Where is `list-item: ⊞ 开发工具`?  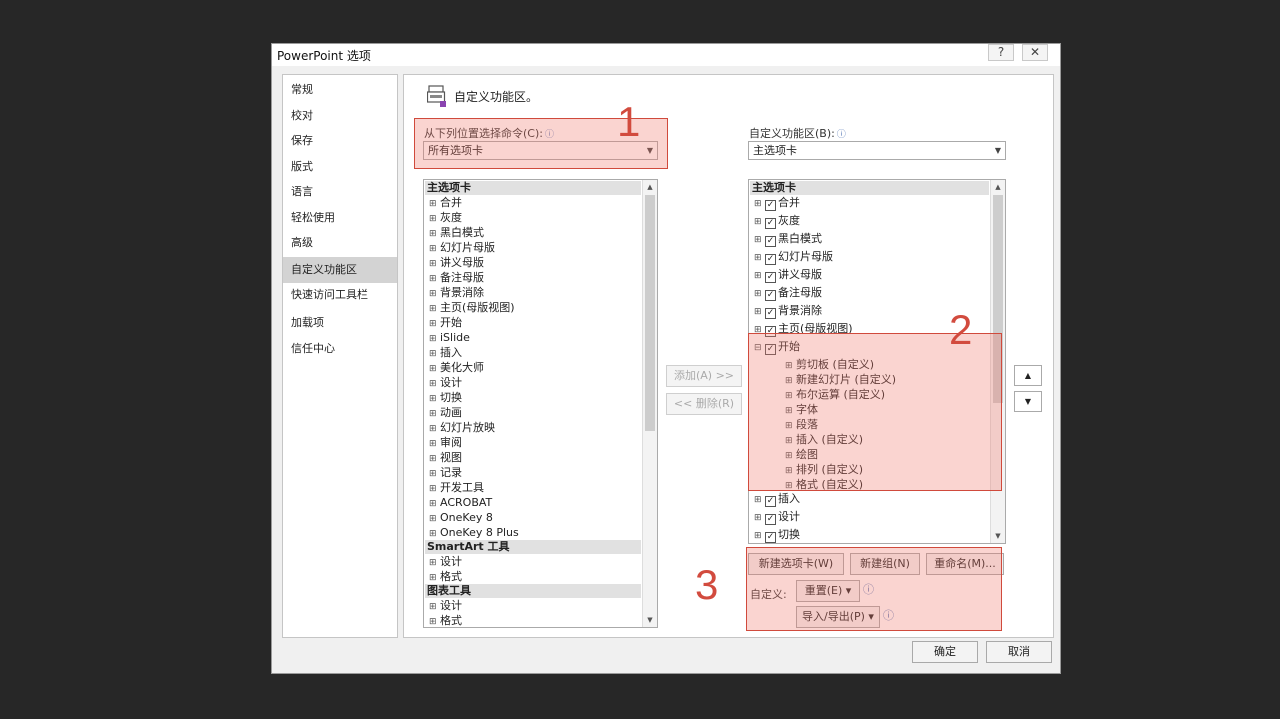 list-item: ⊞ 开发工具 is located at coordinates (456, 487).